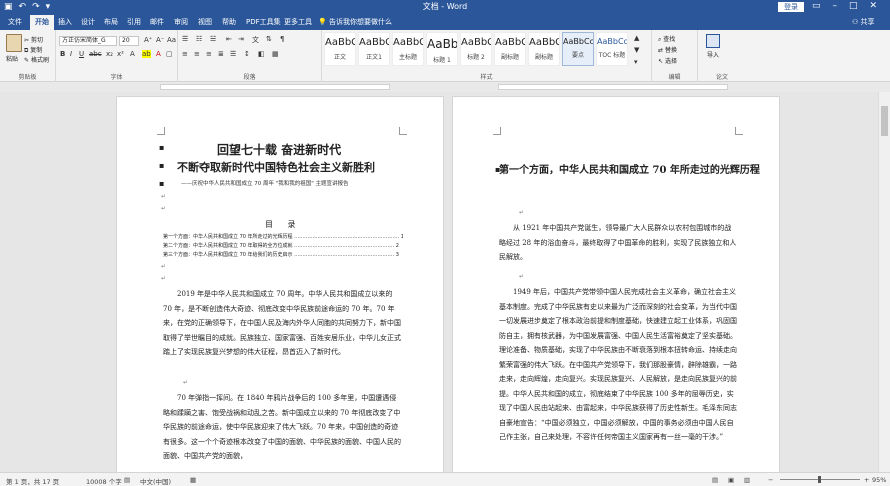 The height and width of the screenshot is (486, 890). Describe the element at coordinates (247, 54) in the screenshot. I see `line-spacing-icon: ↕` at that location.